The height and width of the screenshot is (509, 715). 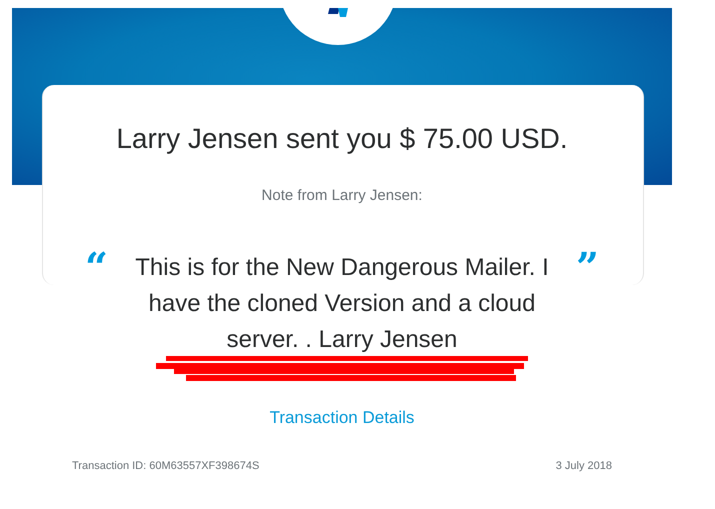 What do you see at coordinates (96, 268) in the screenshot?
I see `open-quote-mark: “` at bounding box center [96, 268].